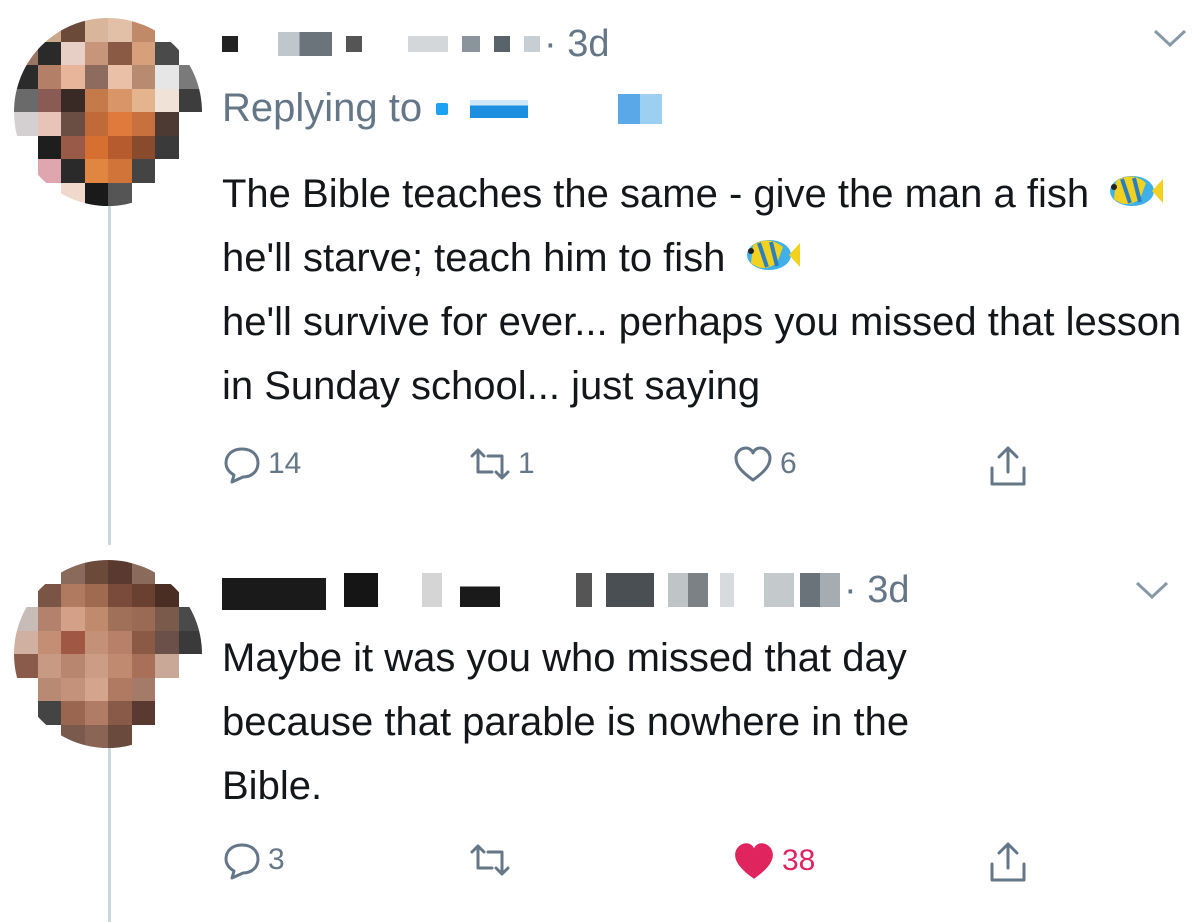 The height and width of the screenshot is (922, 1199). What do you see at coordinates (773, 861) in the screenshot?
I see `like-button: 38` at bounding box center [773, 861].